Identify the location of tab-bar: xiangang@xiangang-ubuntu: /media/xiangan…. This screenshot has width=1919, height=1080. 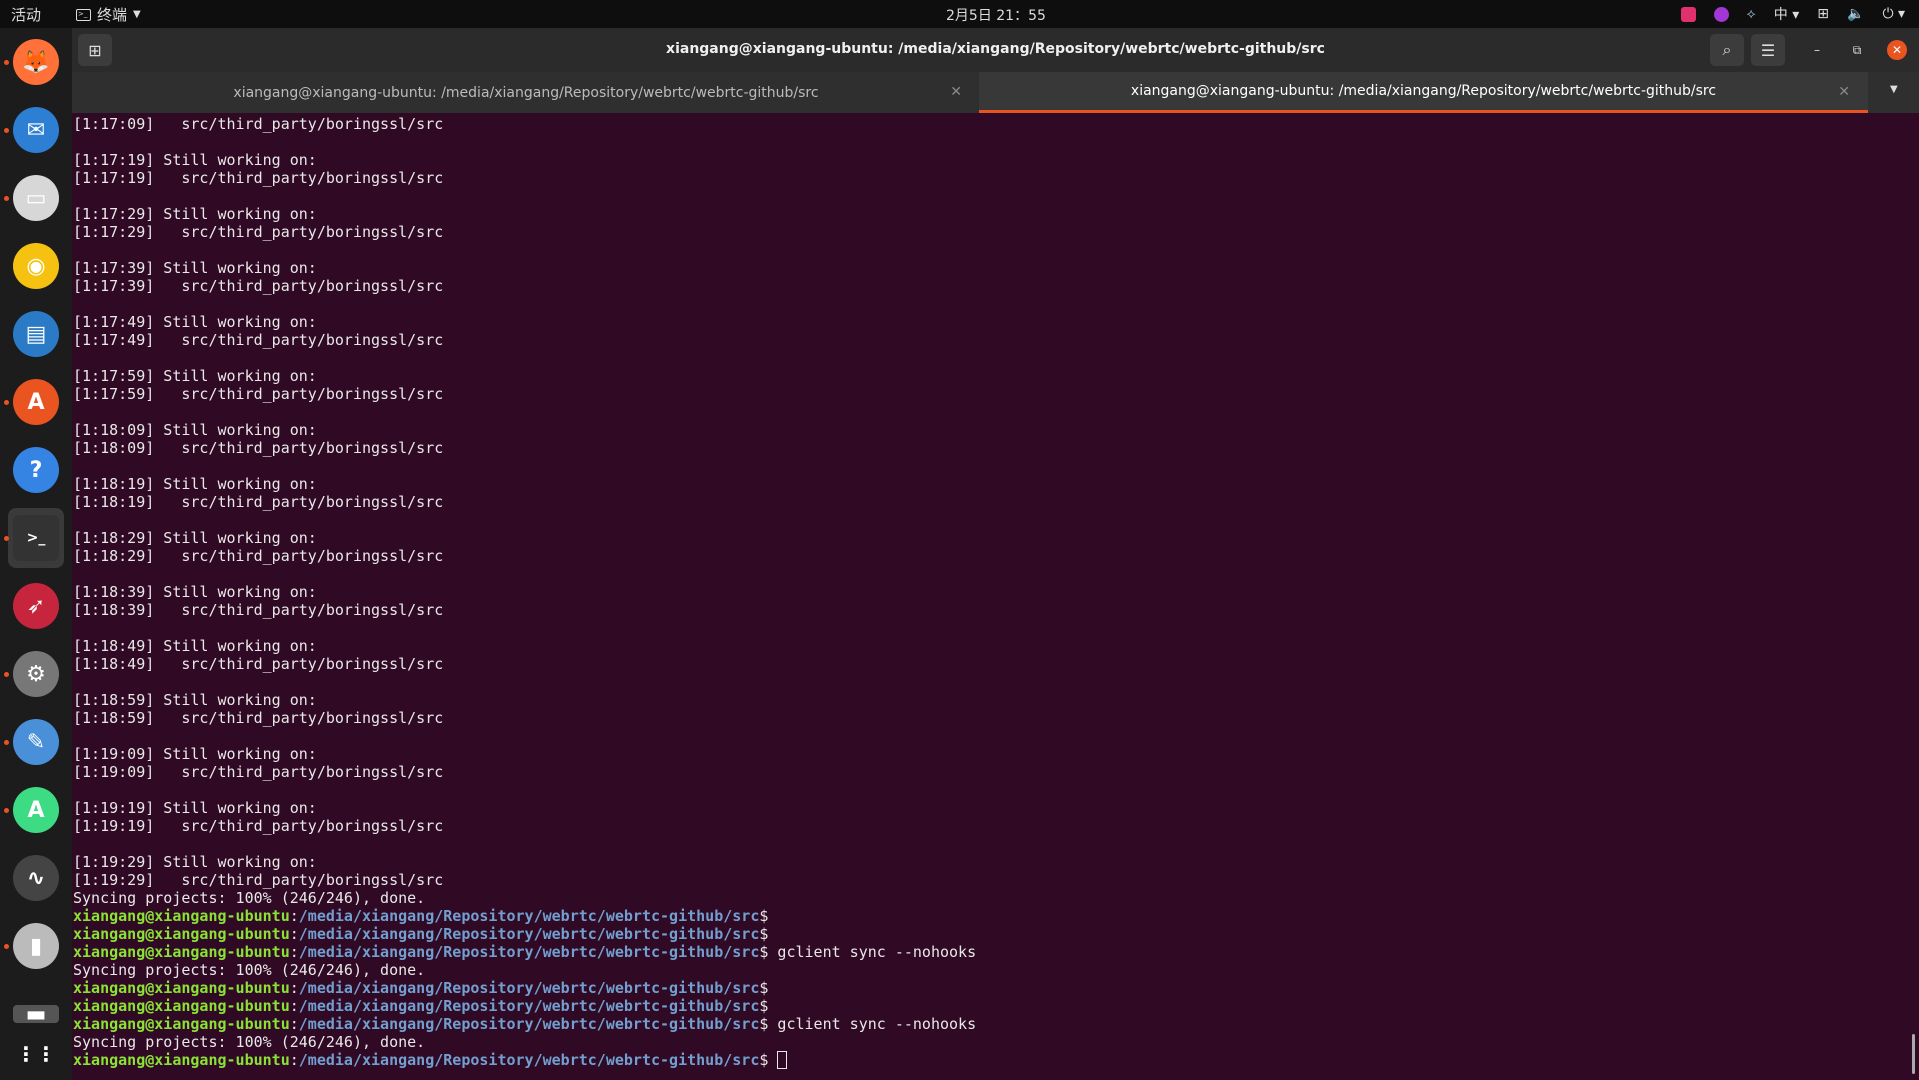
(995, 92).